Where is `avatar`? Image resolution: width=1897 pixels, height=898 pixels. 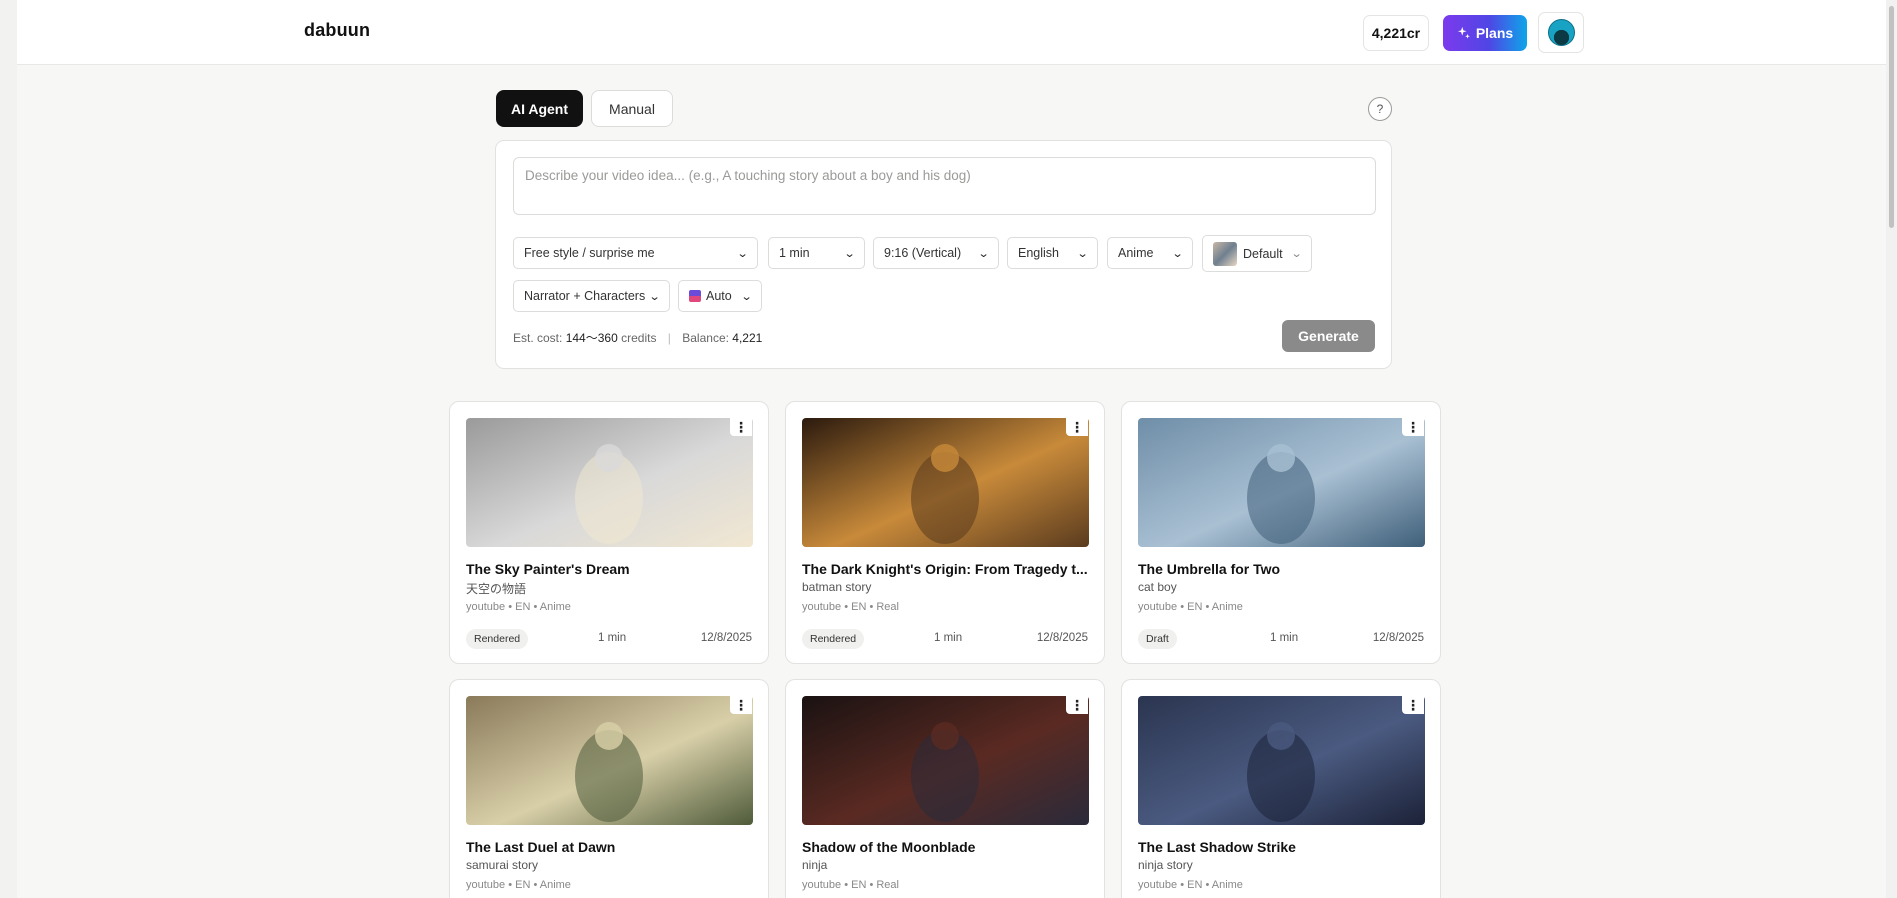
avatar is located at coordinates (1561, 32).